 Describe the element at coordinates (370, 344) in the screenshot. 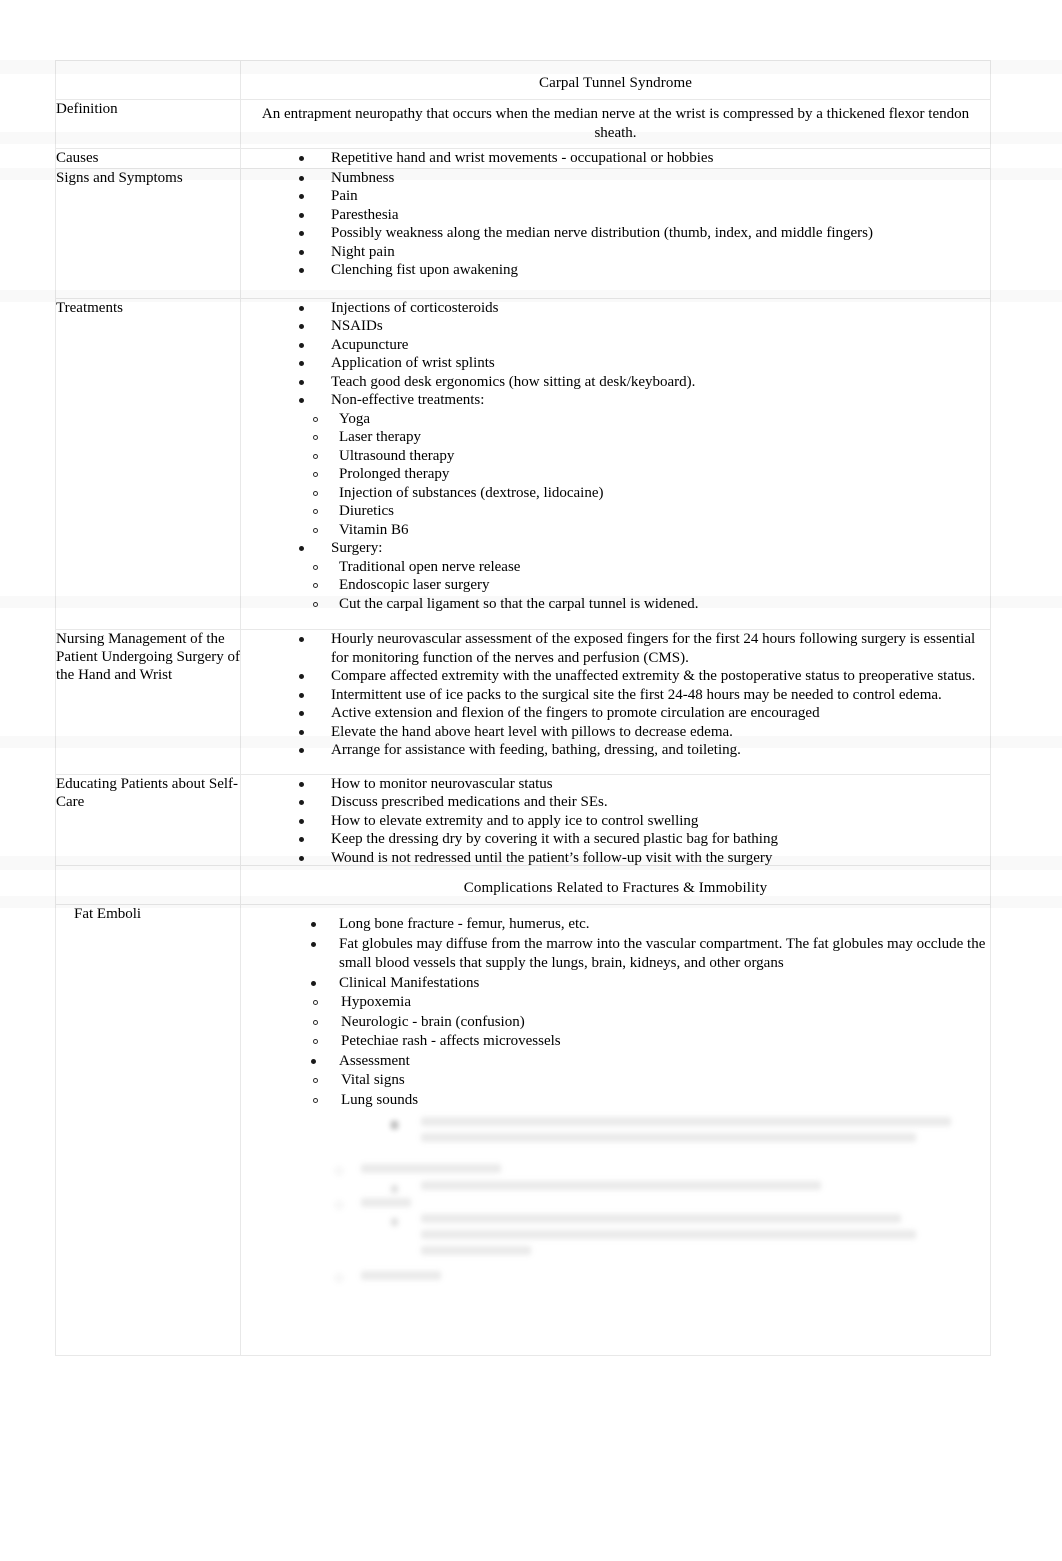

I see `list-item-label: Acupuncture` at that location.